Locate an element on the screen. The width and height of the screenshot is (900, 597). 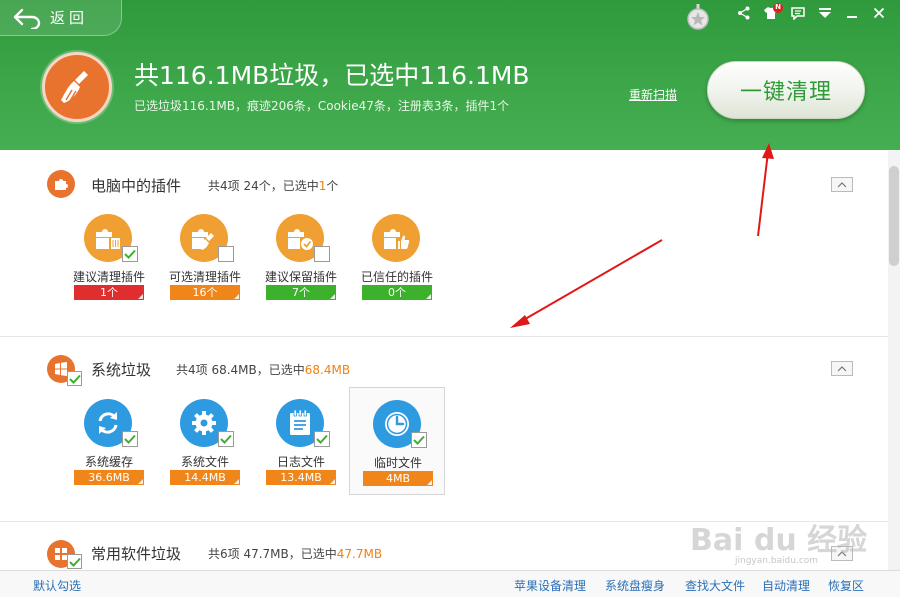
summary-suffix: 个 is located at coordinates (332, 186).